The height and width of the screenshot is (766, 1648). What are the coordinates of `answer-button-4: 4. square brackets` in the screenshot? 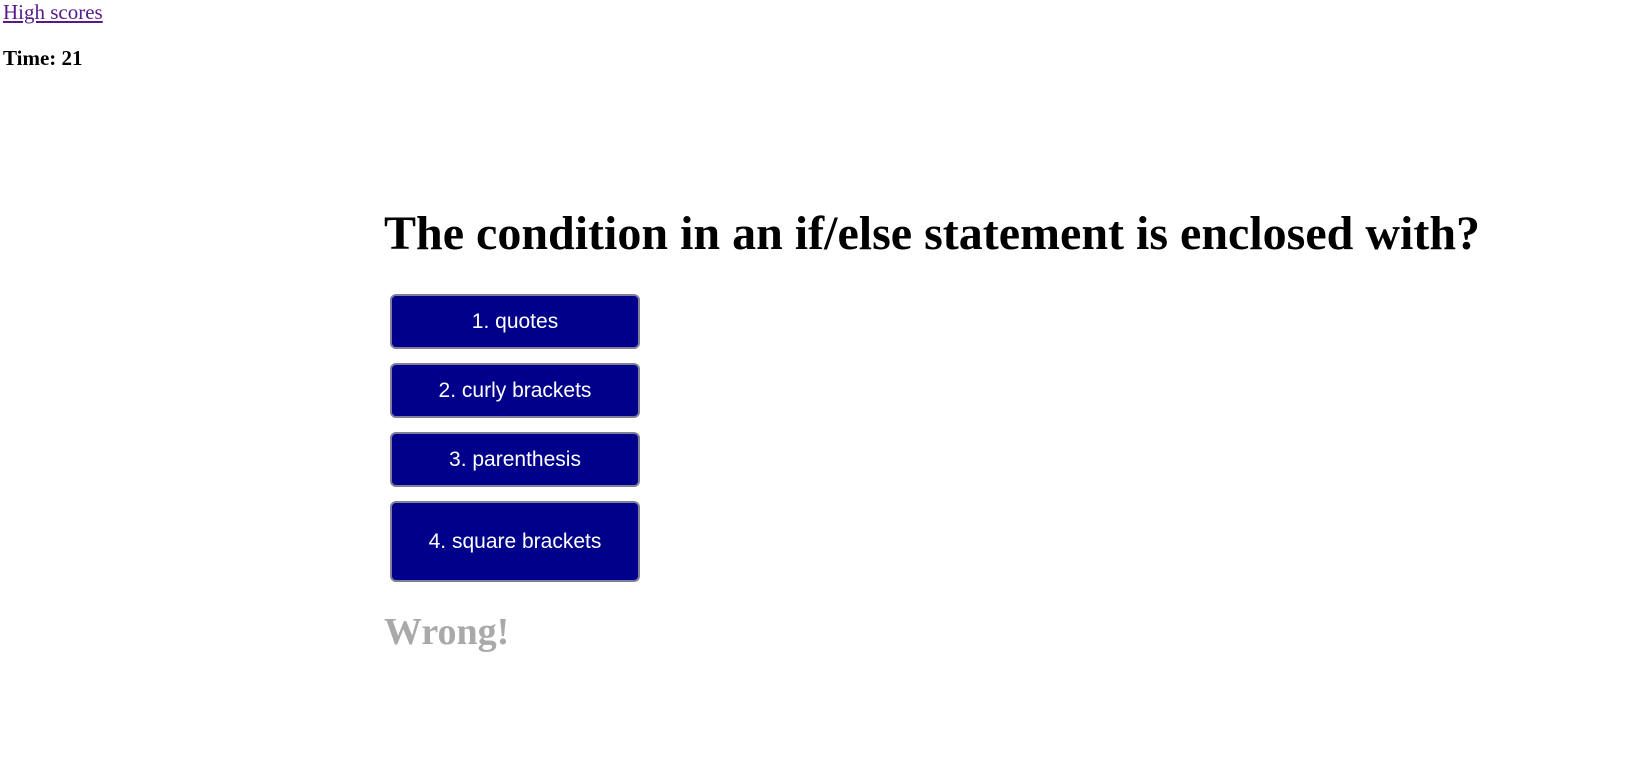 It's located at (515, 541).